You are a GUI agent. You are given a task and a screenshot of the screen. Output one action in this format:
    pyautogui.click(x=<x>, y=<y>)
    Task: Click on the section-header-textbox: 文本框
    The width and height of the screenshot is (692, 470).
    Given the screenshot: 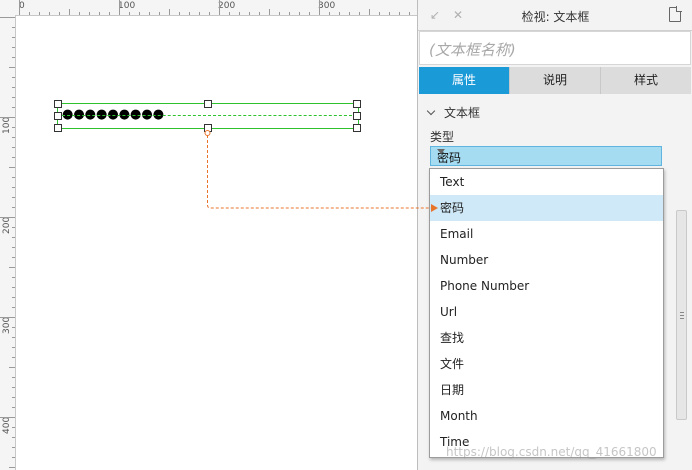 What is the action you would take?
    pyautogui.click(x=453, y=112)
    